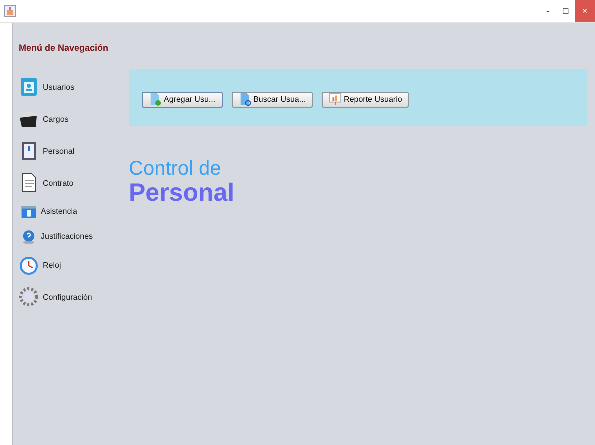 Image resolution: width=595 pixels, height=445 pixels. What do you see at coordinates (335, 99) in the screenshot?
I see `chart-board-icon` at bounding box center [335, 99].